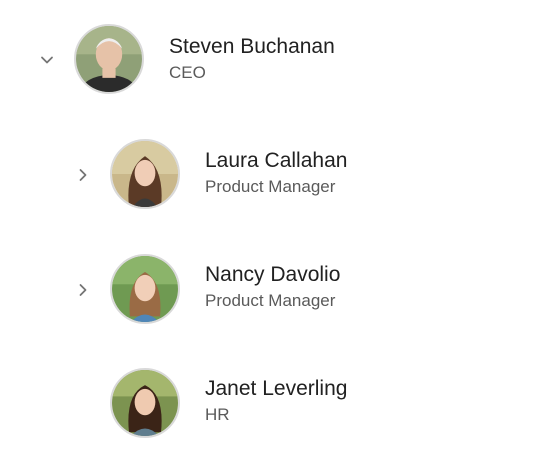 This screenshot has width=537, height=467. Describe the element at coordinates (252, 46) in the screenshot. I see `employee-name: Steven Buchanan` at that location.